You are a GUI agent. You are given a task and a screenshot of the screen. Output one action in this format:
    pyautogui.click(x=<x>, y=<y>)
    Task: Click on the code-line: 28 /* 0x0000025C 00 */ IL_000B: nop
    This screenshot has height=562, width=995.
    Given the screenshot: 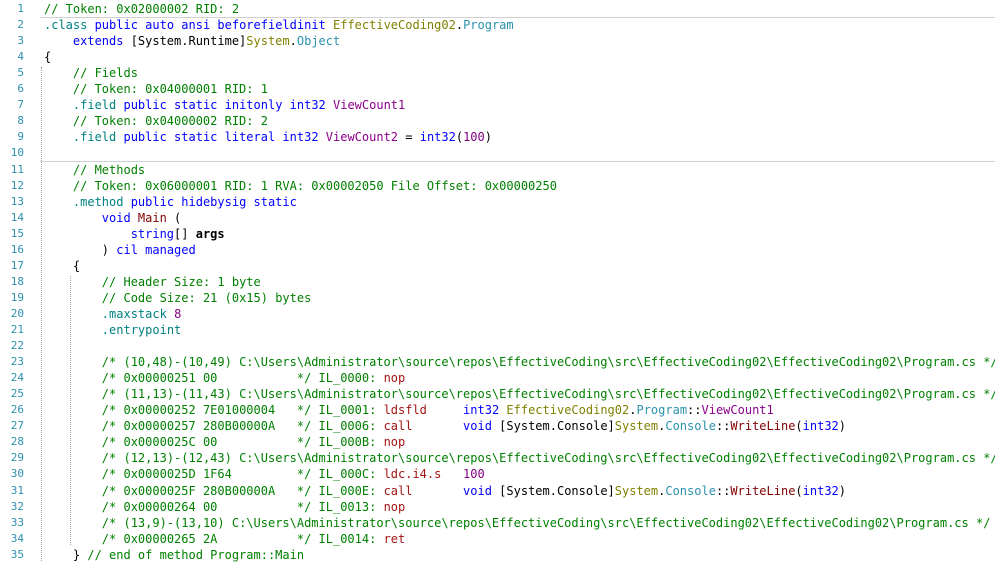 What is the action you would take?
    pyautogui.click(x=497, y=442)
    